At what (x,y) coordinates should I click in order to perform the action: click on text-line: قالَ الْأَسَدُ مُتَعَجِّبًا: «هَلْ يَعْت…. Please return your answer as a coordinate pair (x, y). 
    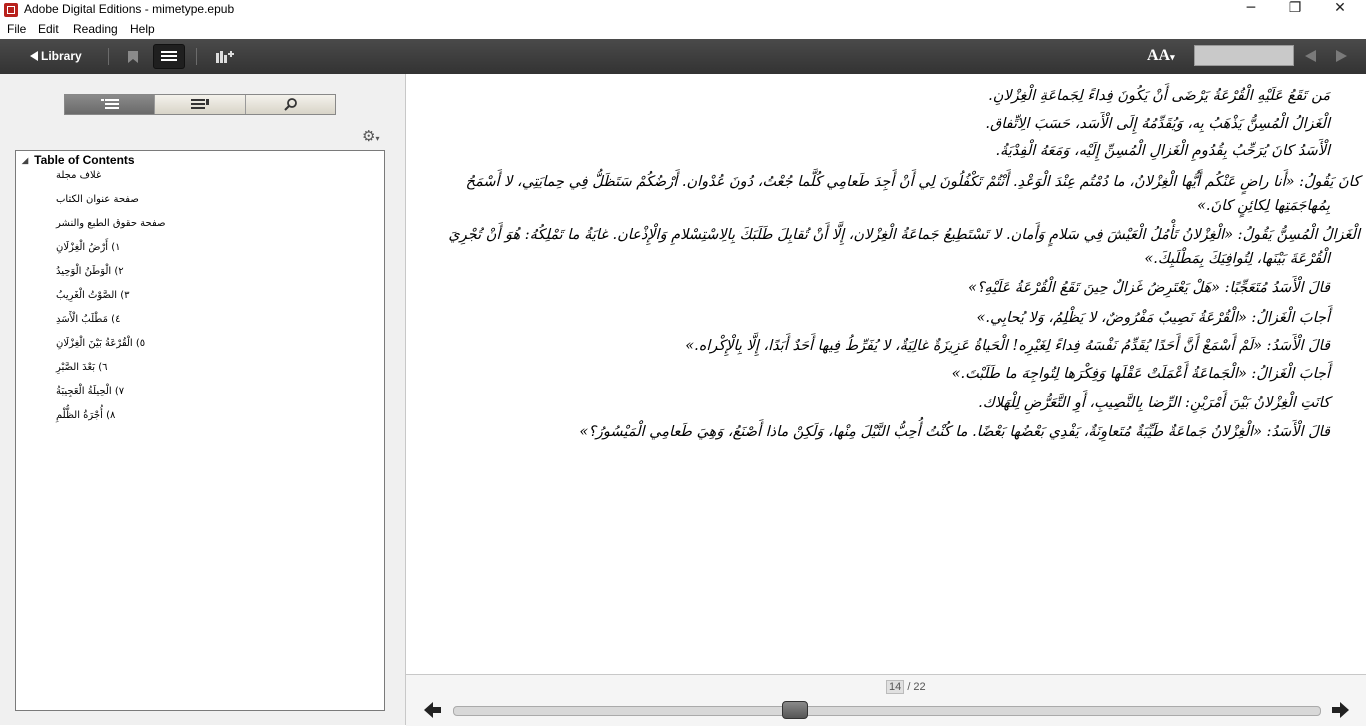
    Looking at the image, I should click on (1148, 288).